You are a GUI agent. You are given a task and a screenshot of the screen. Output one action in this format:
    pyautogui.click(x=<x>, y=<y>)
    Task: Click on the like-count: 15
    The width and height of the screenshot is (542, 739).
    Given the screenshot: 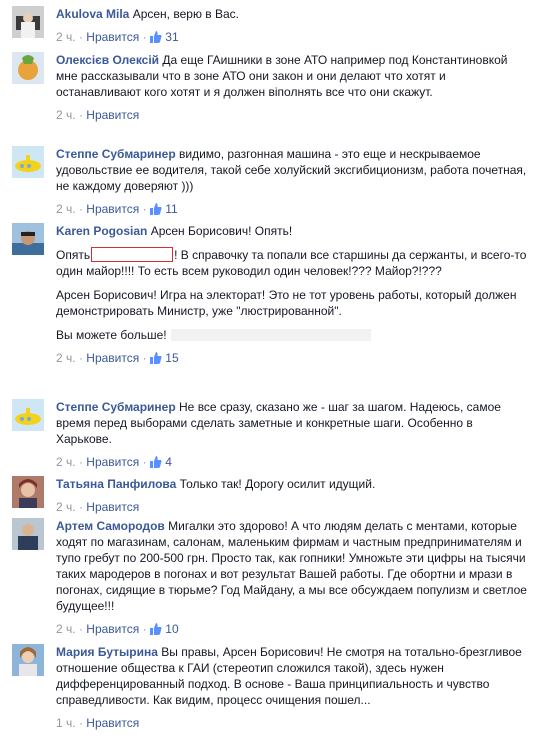 What is the action you would take?
    pyautogui.click(x=171, y=358)
    